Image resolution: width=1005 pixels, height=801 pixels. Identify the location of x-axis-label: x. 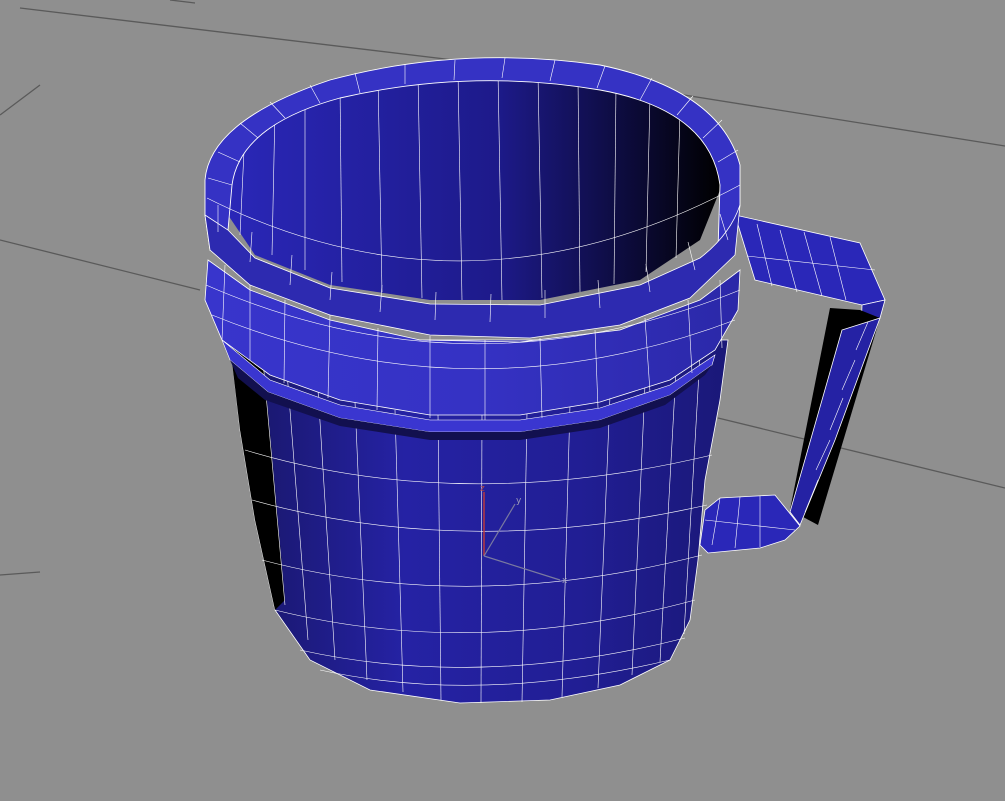
(565, 581).